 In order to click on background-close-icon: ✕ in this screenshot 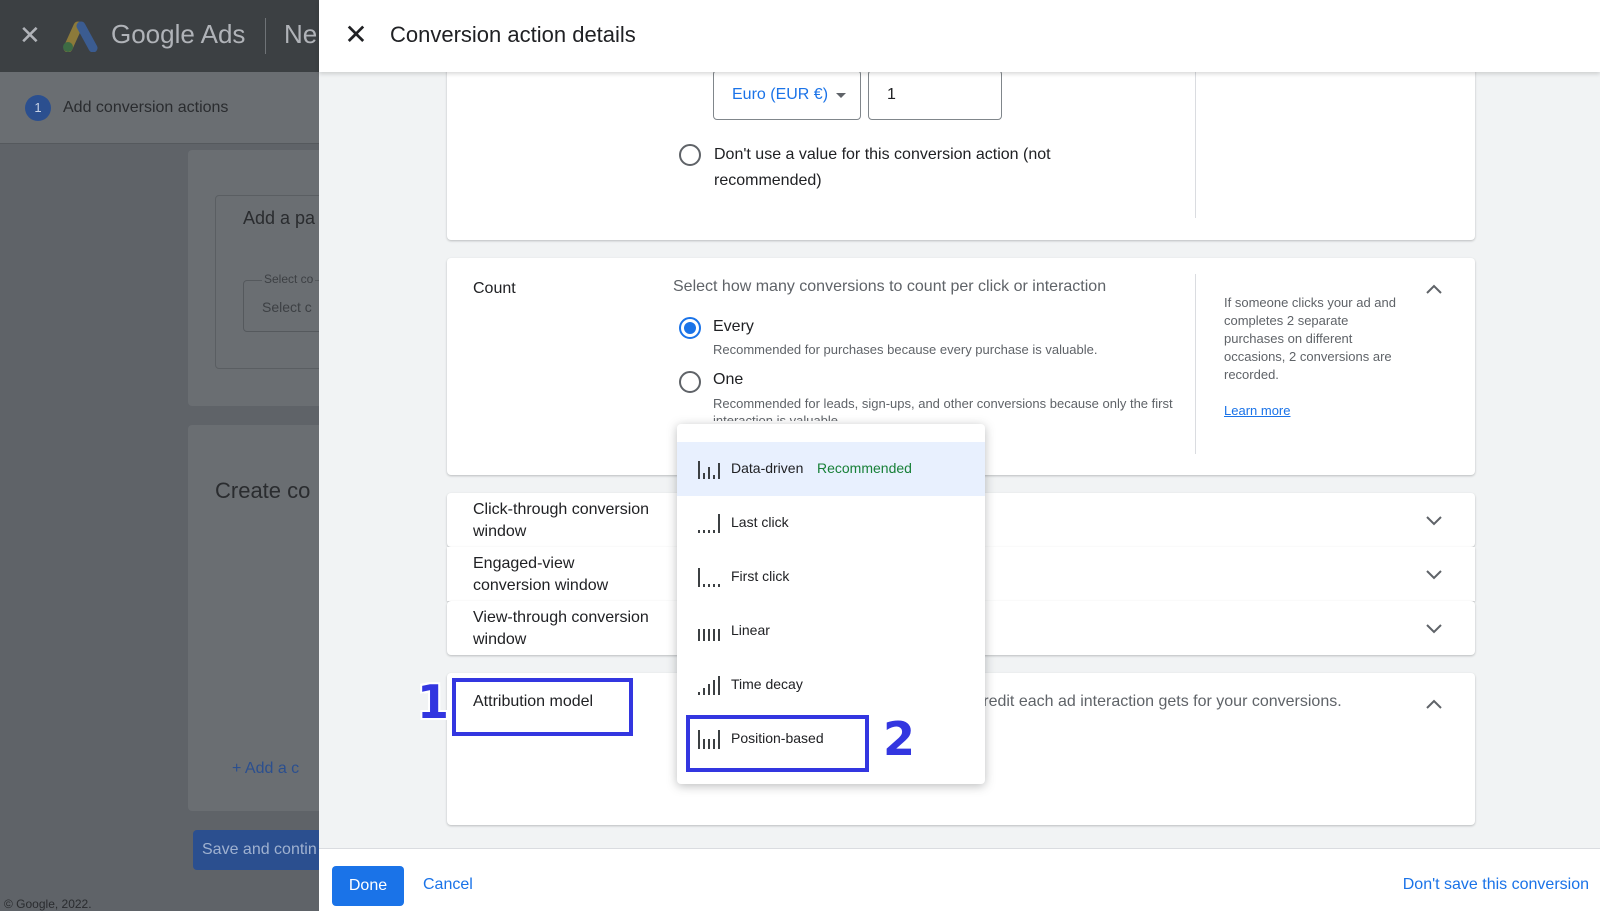, I will do `click(32, 35)`.